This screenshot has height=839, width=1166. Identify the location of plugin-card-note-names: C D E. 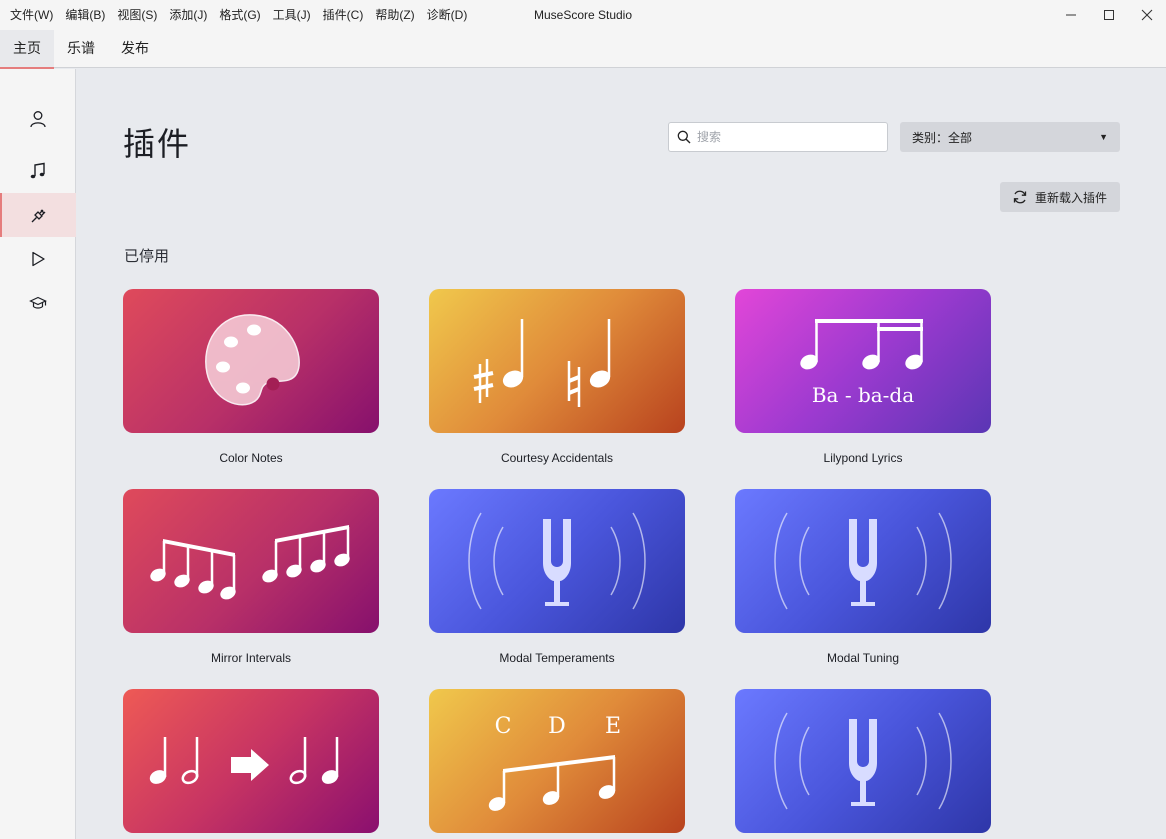
(557, 764).